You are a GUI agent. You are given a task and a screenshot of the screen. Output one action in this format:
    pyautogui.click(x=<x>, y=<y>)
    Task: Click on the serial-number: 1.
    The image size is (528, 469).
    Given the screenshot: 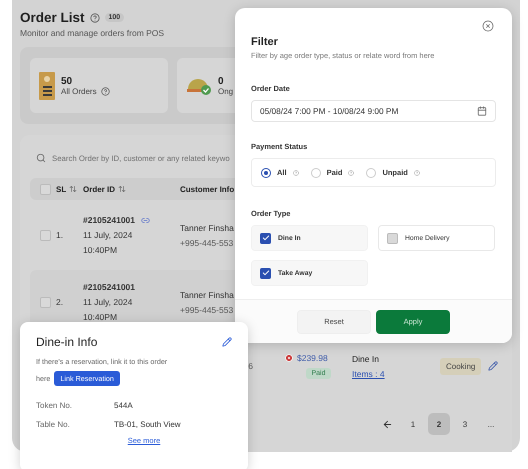 What is the action you would take?
    pyautogui.click(x=60, y=235)
    